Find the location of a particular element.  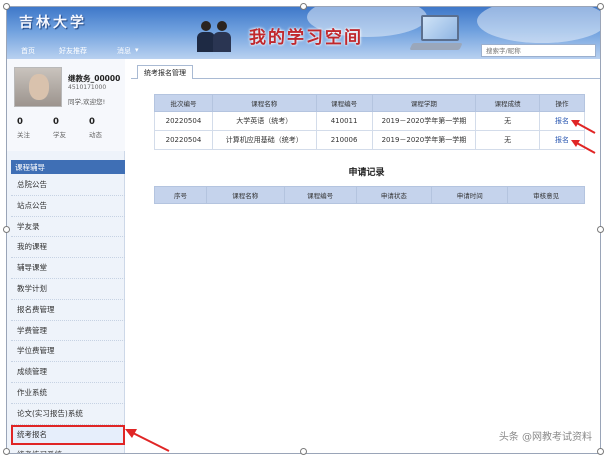

sidebar-item-tuition: 学费管理 is located at coordinates (68, 331).